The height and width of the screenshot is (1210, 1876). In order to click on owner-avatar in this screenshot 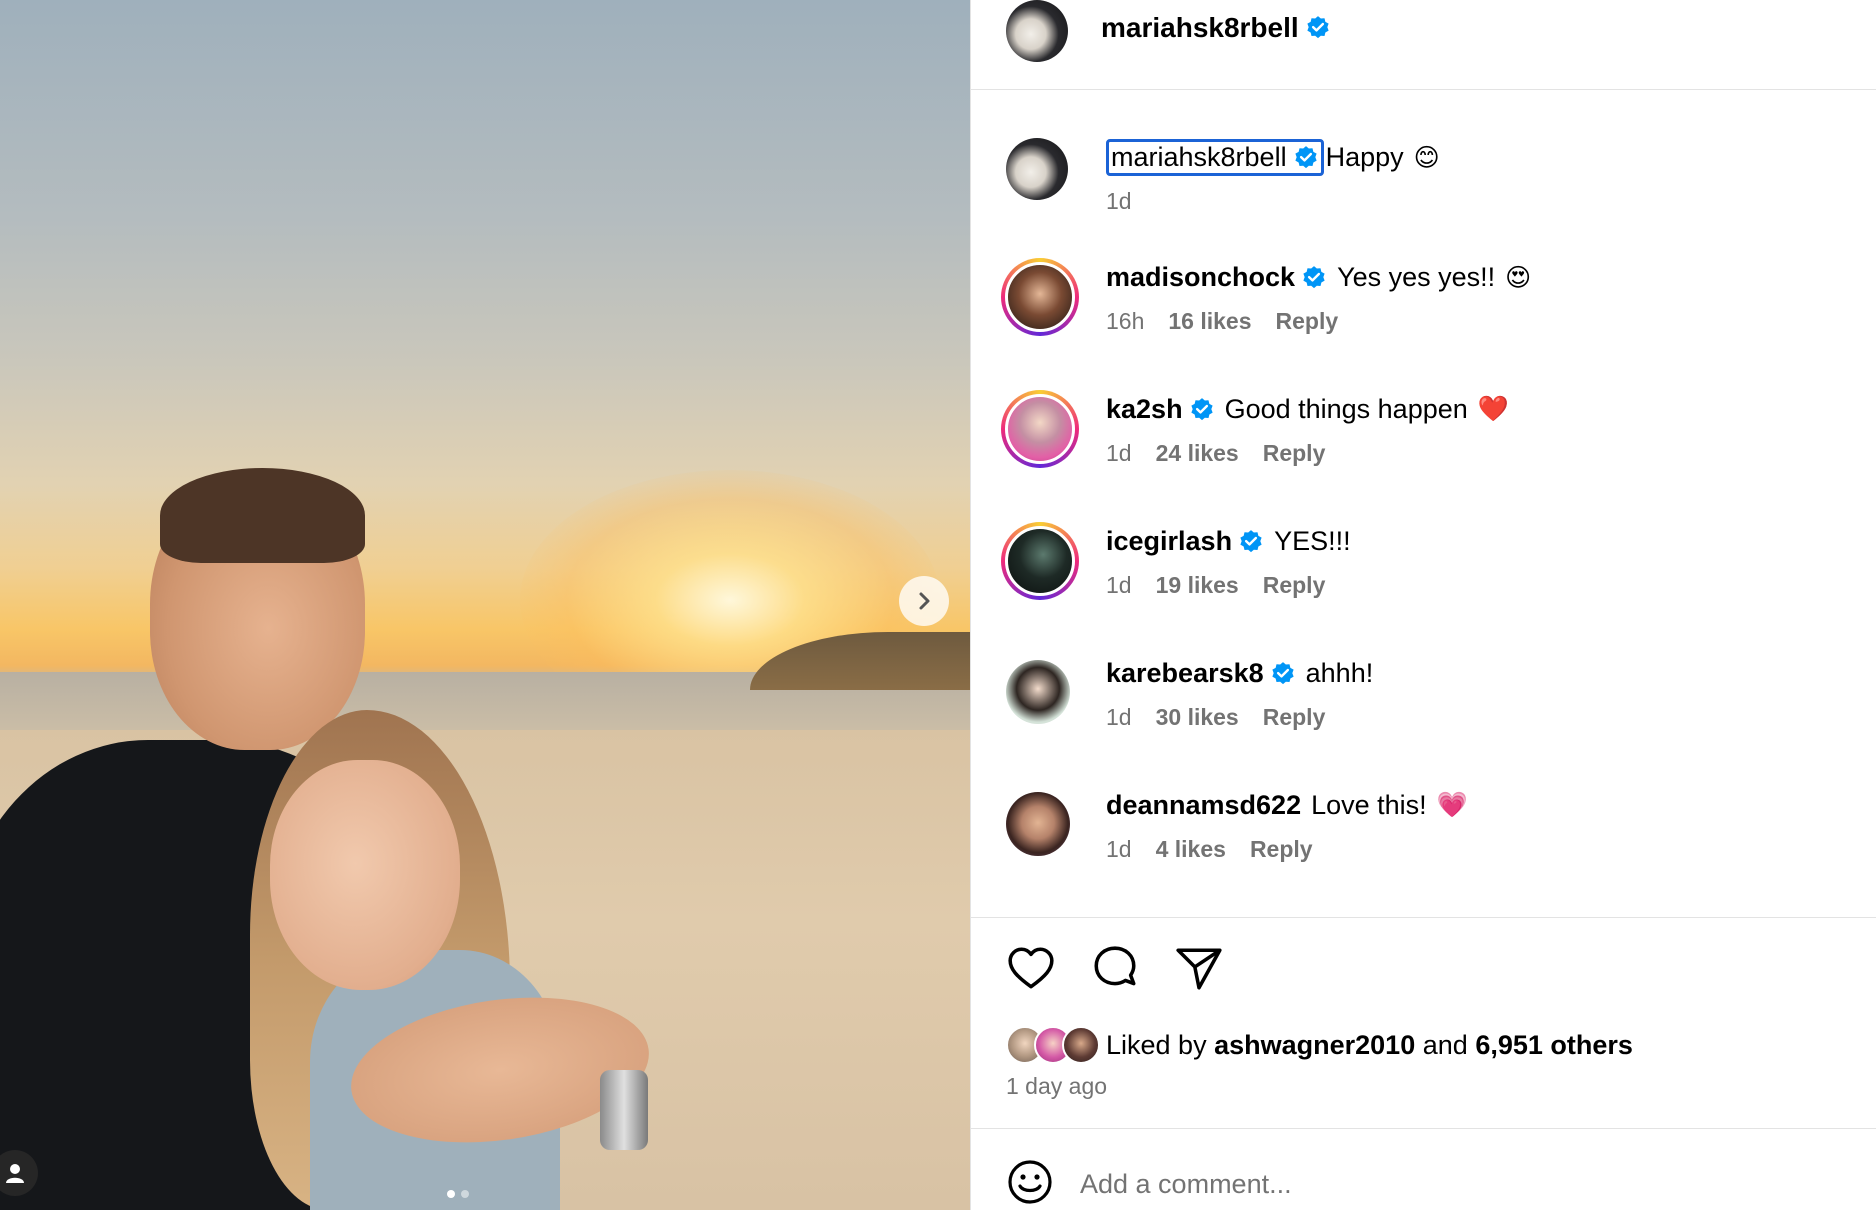, I will do `click(1037, 31)`.